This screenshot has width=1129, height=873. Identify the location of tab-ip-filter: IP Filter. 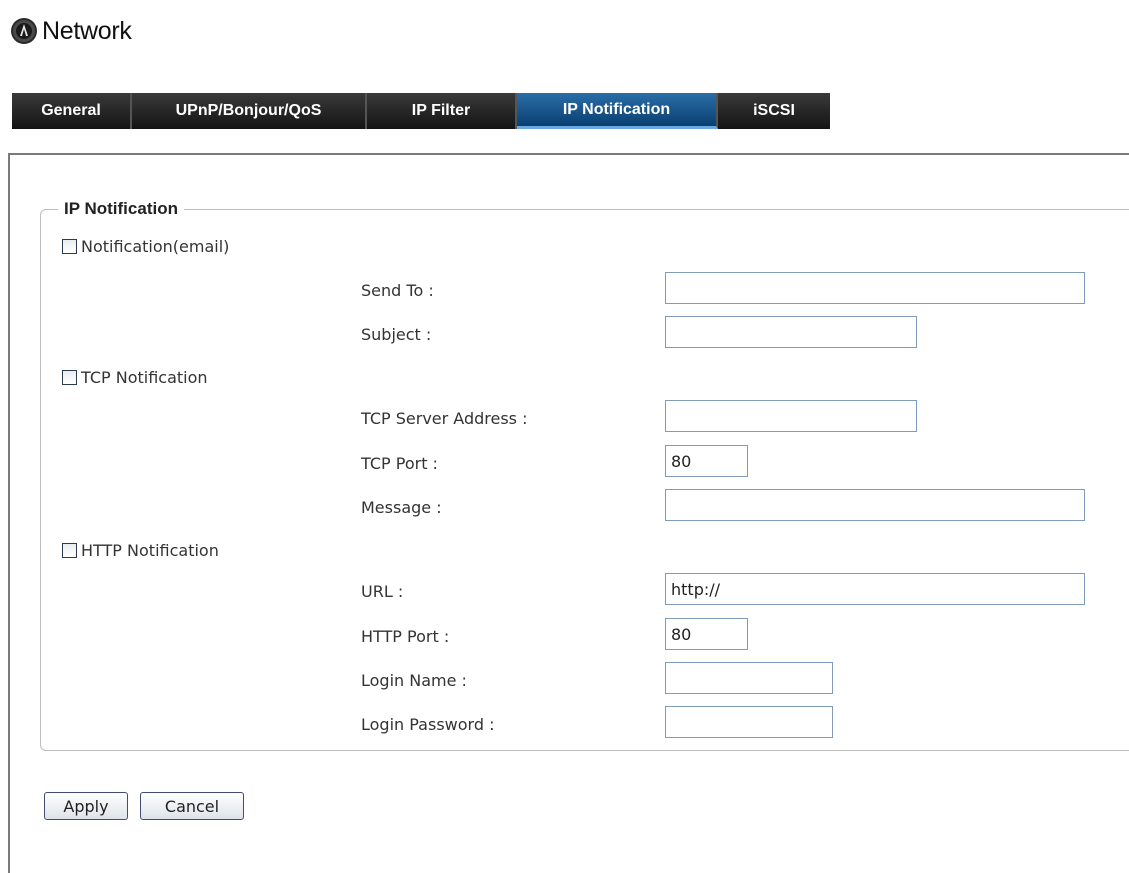
(442, 111).